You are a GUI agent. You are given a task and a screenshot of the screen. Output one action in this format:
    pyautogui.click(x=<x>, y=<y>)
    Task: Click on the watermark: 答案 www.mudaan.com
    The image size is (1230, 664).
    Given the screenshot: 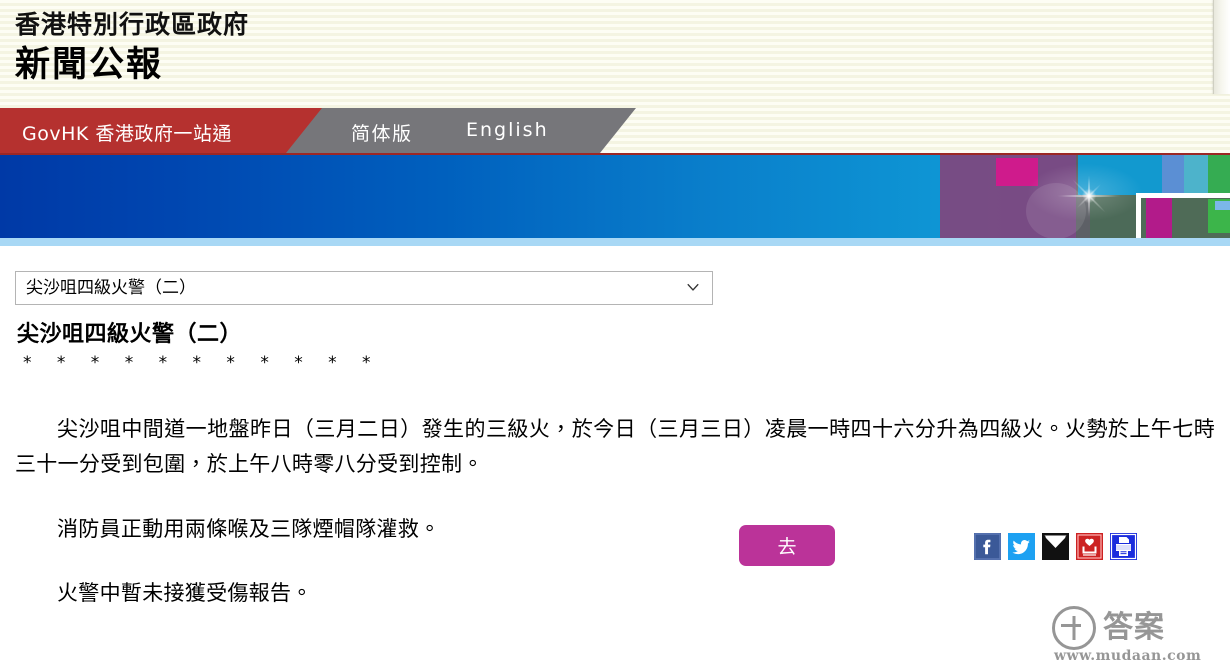 What is the action you would take?
    pyautogui.click(x=1137, y=635)
    